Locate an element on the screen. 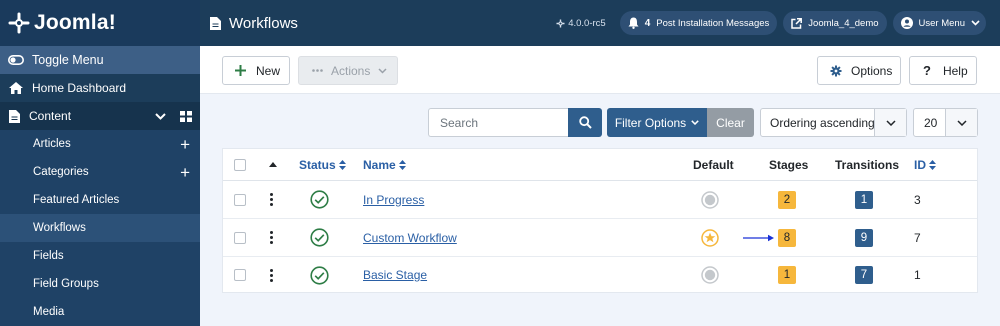 Image resolution: width=1000 pixels, height=326 pixels. external-link-icon is located at coordinates (797, 23).